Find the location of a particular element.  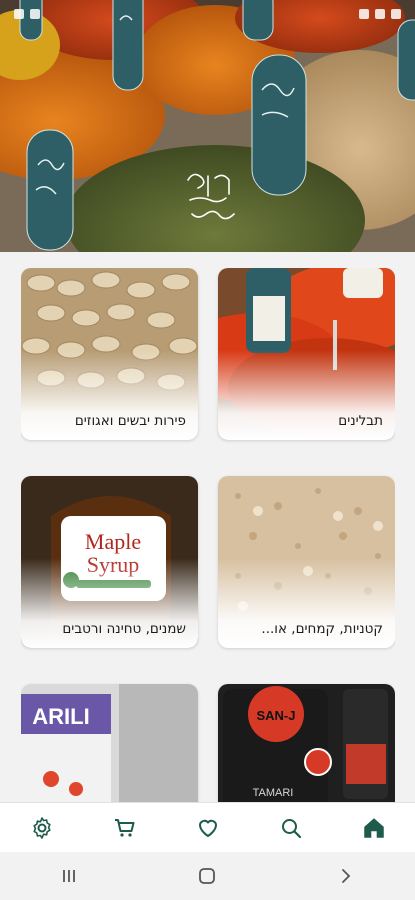

maple-text: Maple is located at coordinates (113, 541).